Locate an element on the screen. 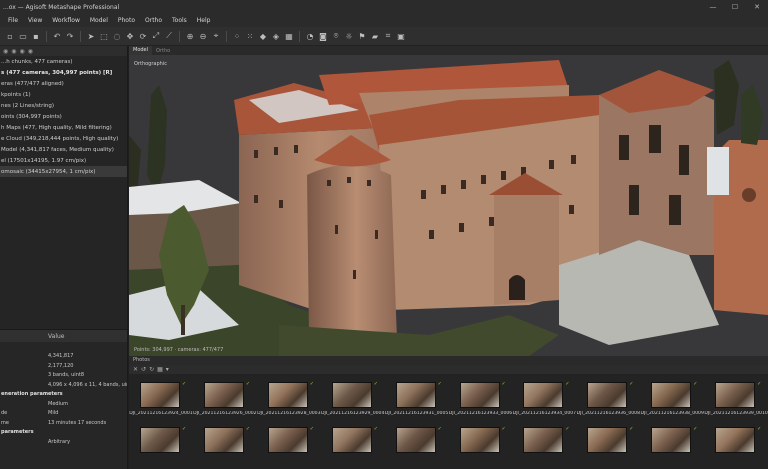 This screenshot has width=768, height=469. menu-tools: Tools is located at coordinates (179, 20).